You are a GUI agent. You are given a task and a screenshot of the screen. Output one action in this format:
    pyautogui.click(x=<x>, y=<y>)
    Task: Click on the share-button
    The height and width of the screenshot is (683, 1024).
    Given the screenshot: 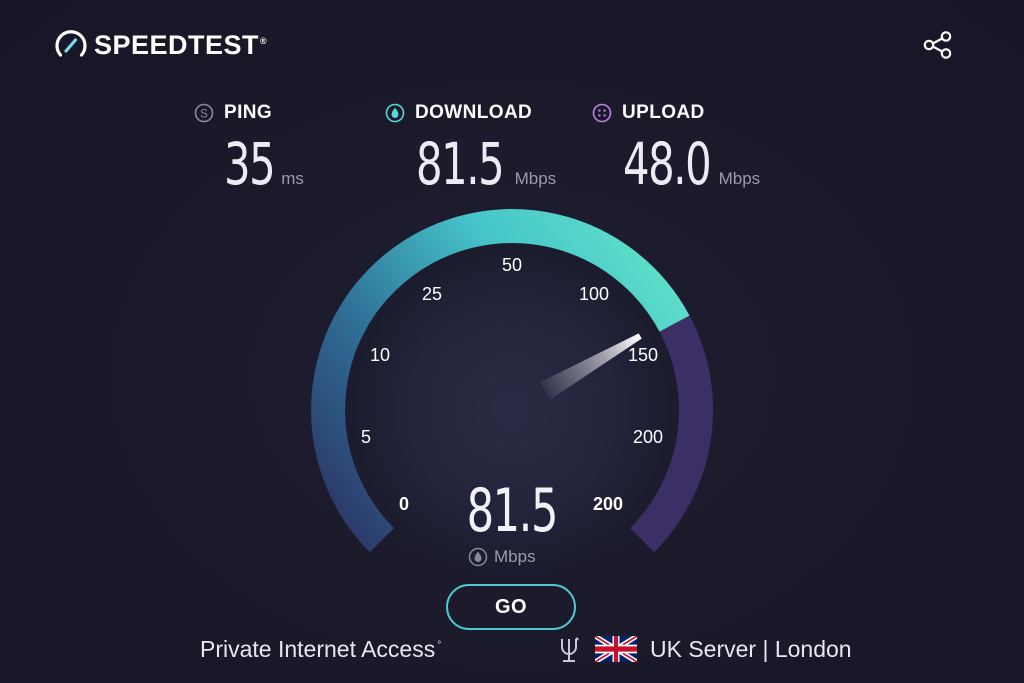 What is the action you would take?
    pyautogui.click(x=938, y=45)
    